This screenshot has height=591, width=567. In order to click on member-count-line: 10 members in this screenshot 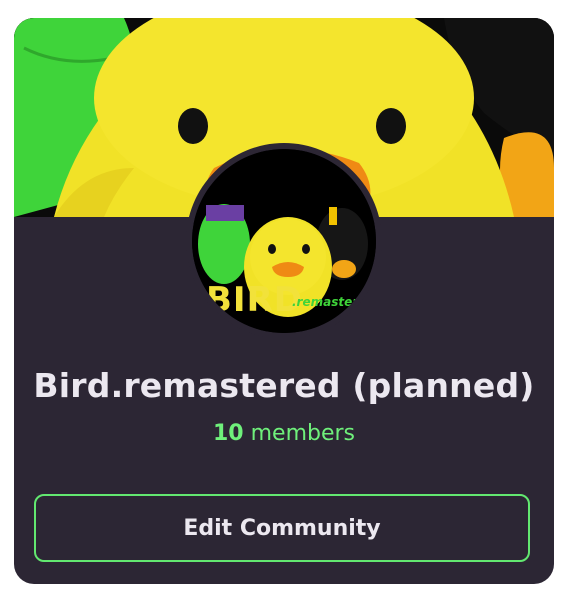, I will do `click(284, 433)`.